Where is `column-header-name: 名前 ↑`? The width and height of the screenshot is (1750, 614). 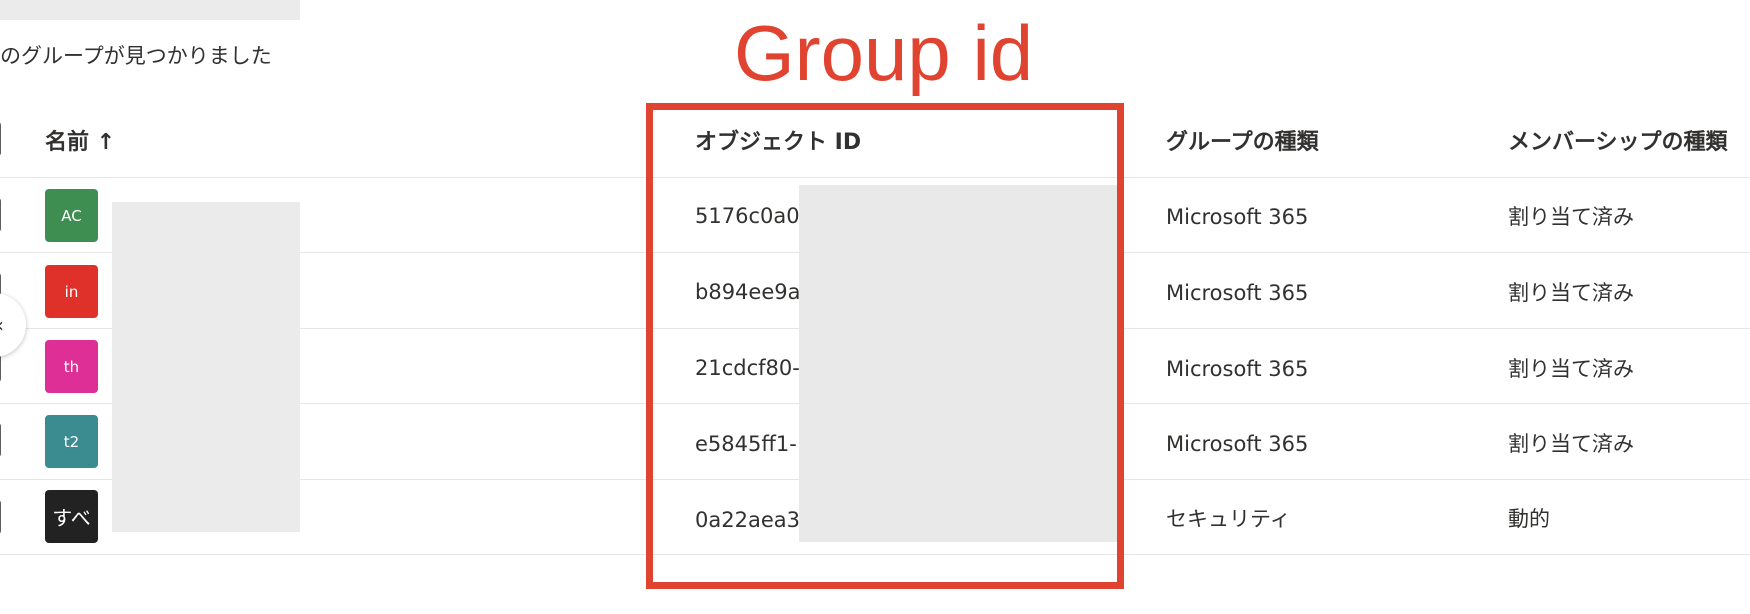
column-header-name: 名前 ↑ is located at coordinates (80, 140).